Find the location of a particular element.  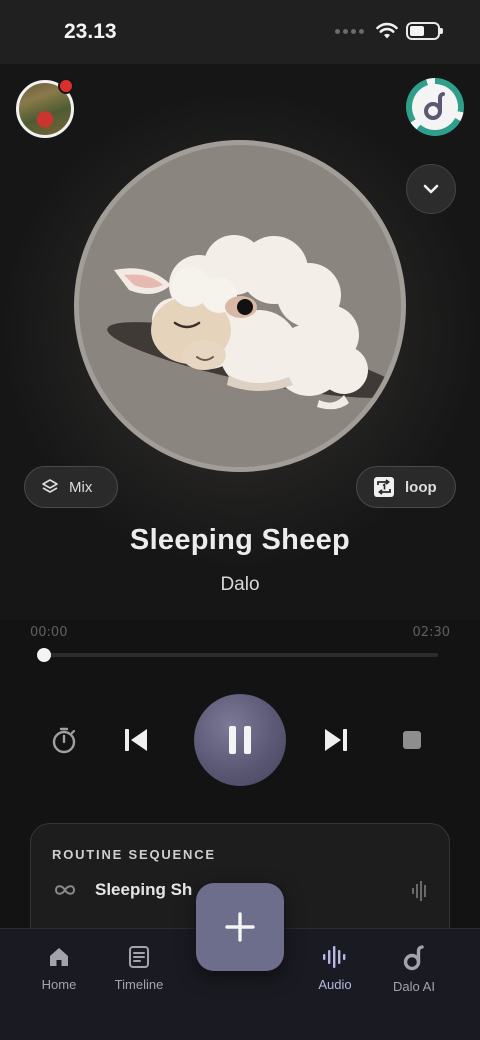

collapse-player-button is located at coordinates (431, 189).